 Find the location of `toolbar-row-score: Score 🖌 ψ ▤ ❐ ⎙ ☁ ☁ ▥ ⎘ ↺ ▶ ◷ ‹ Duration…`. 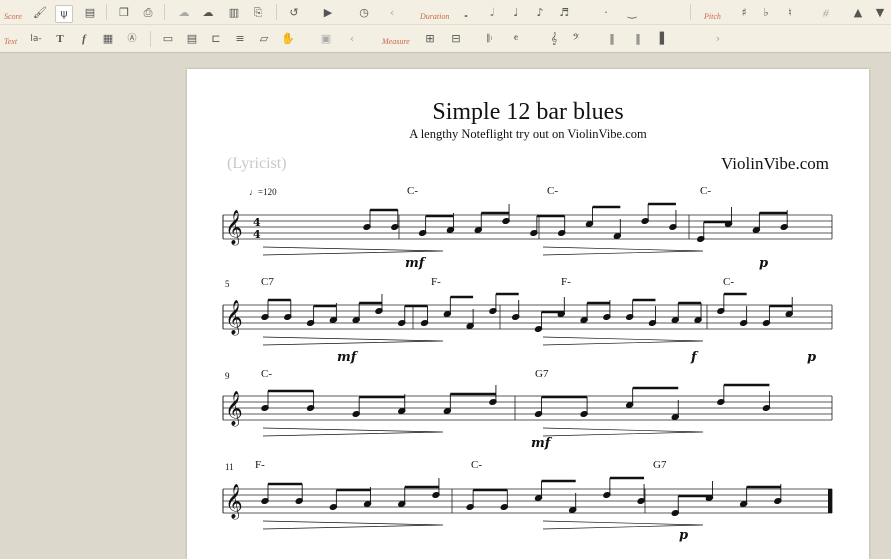

toolbar-row-score: Score 🖌 ψ ▤ ❐ ⎙ ☁ ☁ ▥ ⎘ ↺ ▶ ◷ ‹ Duration… is located at coordinates (445, 12).